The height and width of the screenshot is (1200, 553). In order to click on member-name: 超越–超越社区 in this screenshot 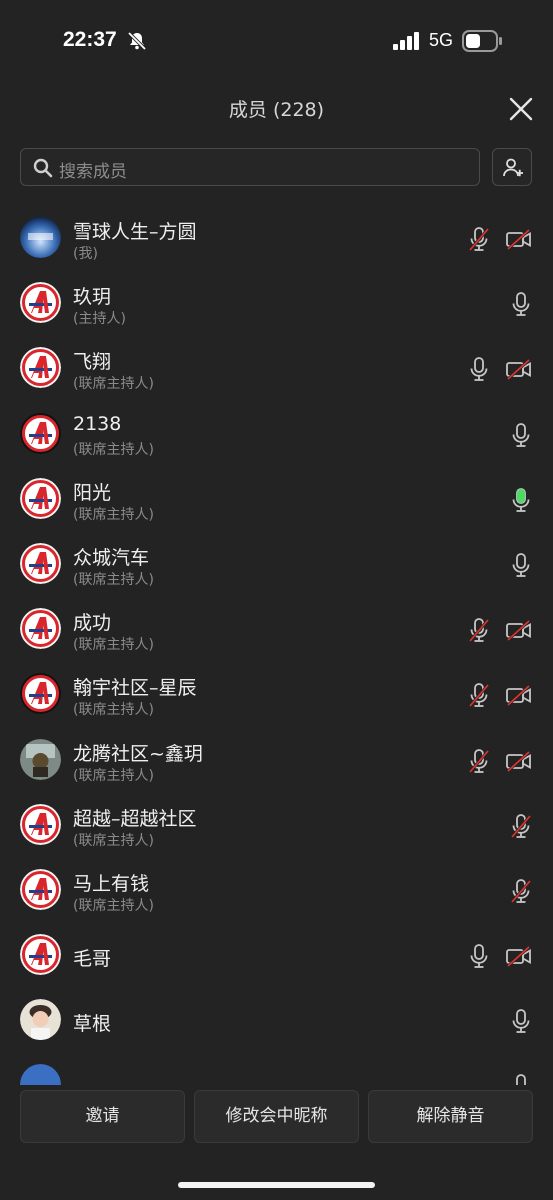, I will do `click(135, 818)`.